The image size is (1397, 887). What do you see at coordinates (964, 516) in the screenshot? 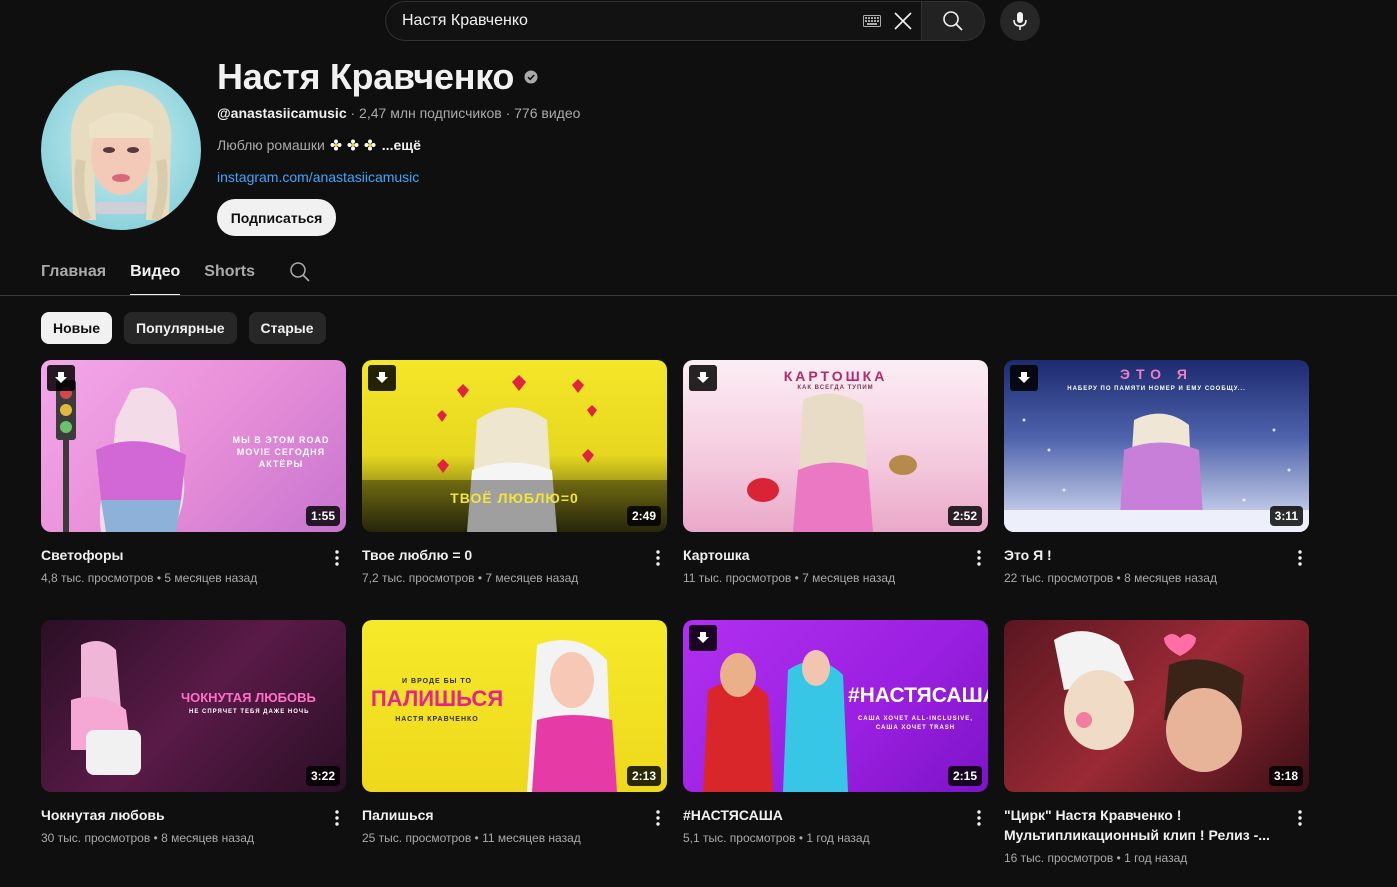
I see `video-duration: 2:52` at bounding box center [964, 516].